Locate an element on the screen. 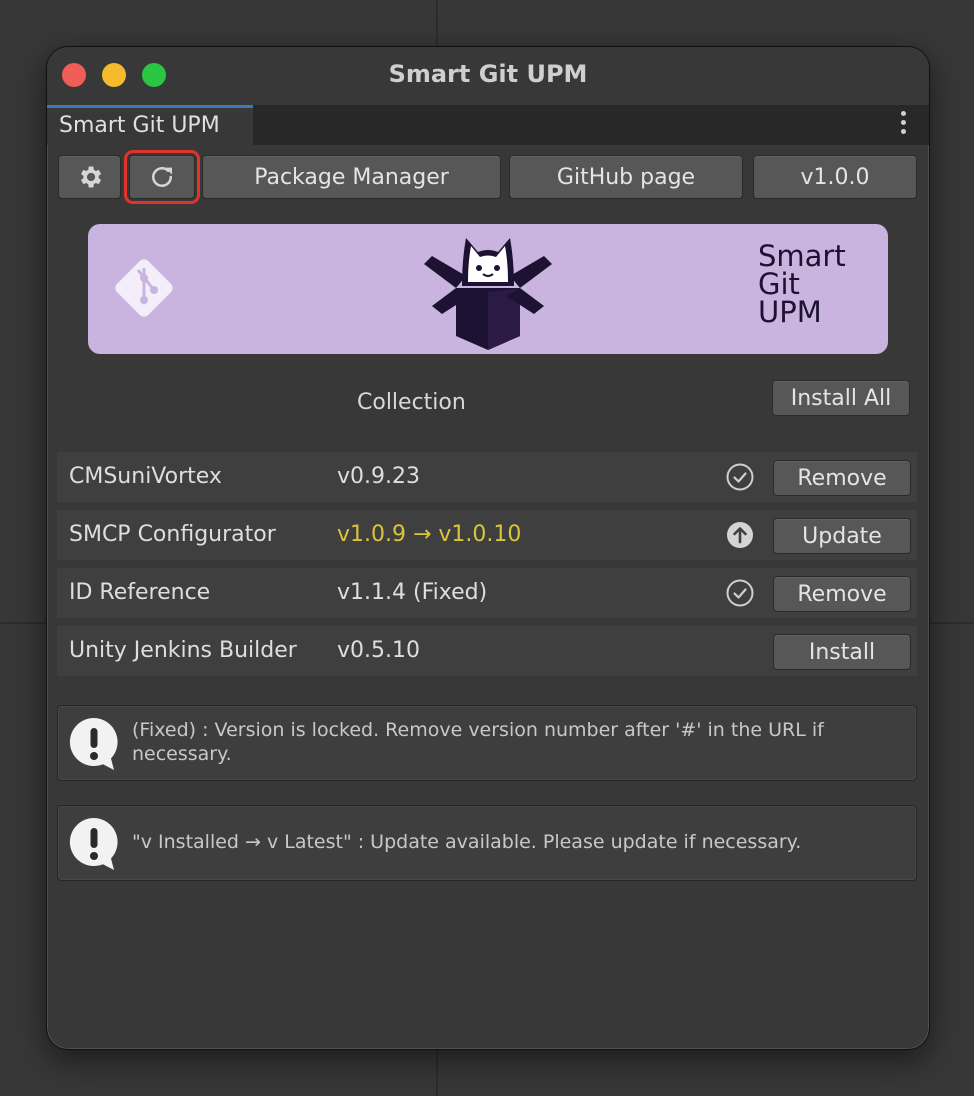 The width and height of the screenshot is (974, 1096). version-button: v1.0.0 is located at coordinates (835, 177).